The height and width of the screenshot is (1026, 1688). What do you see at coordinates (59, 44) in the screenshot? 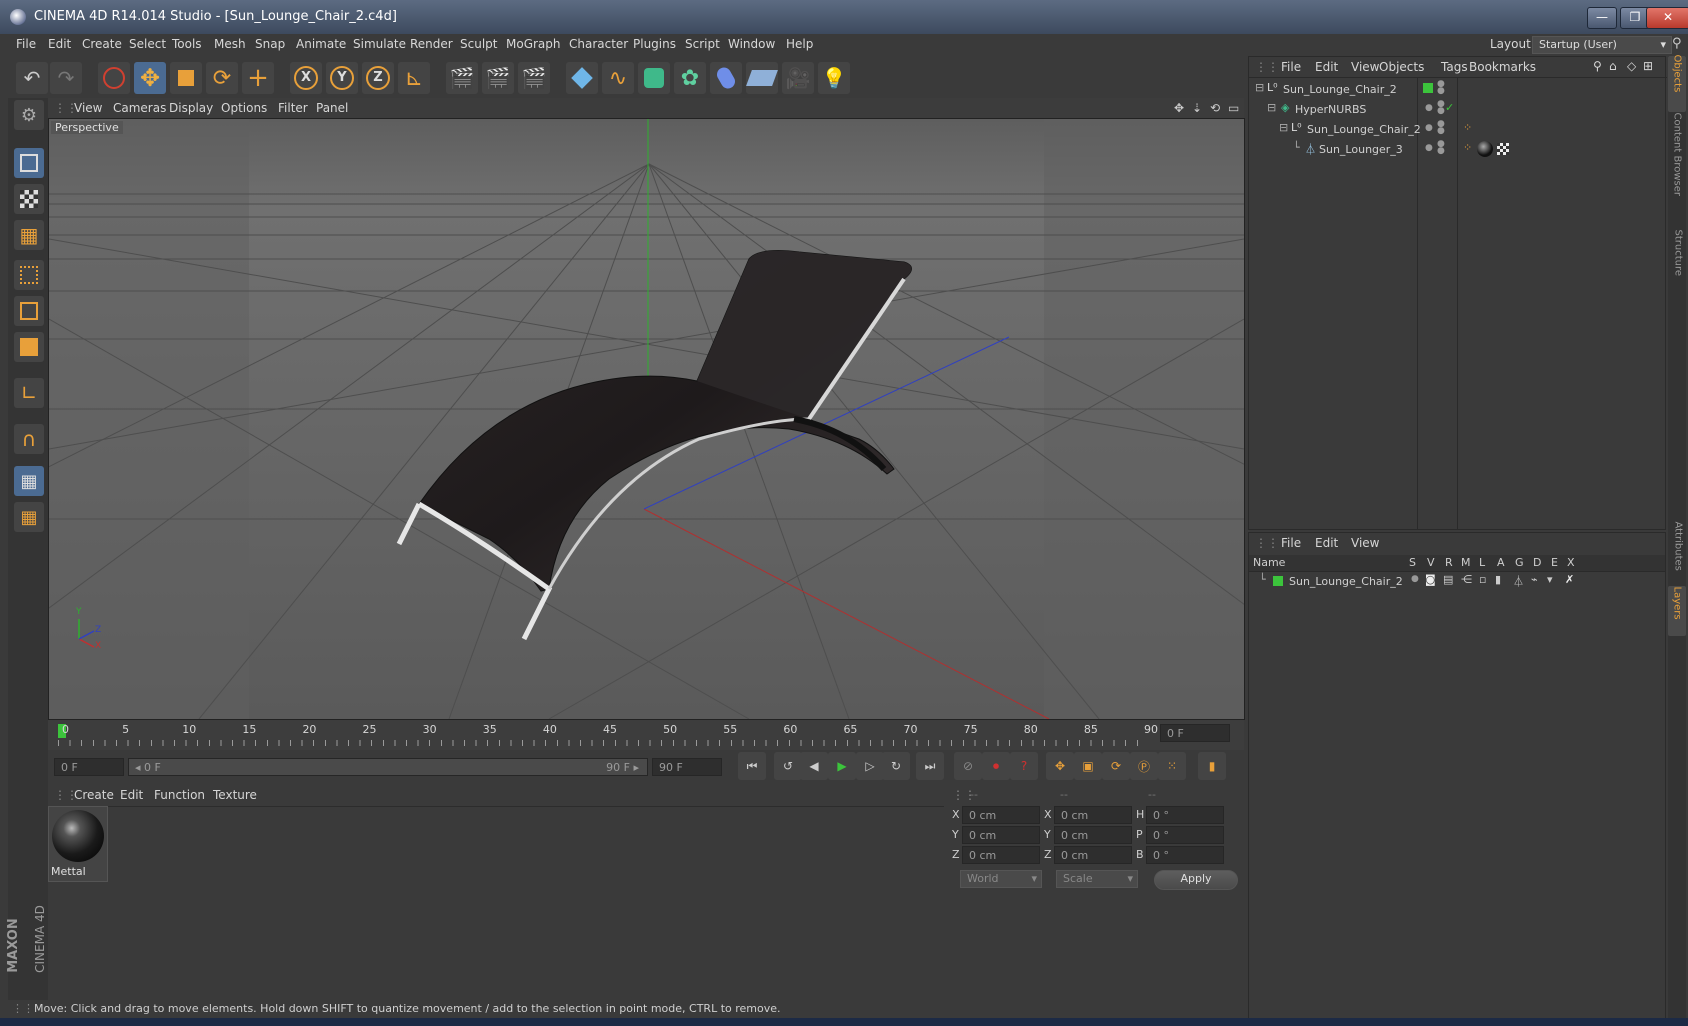
I see `menu-edit: Edit` at bounding box center [59, 44].